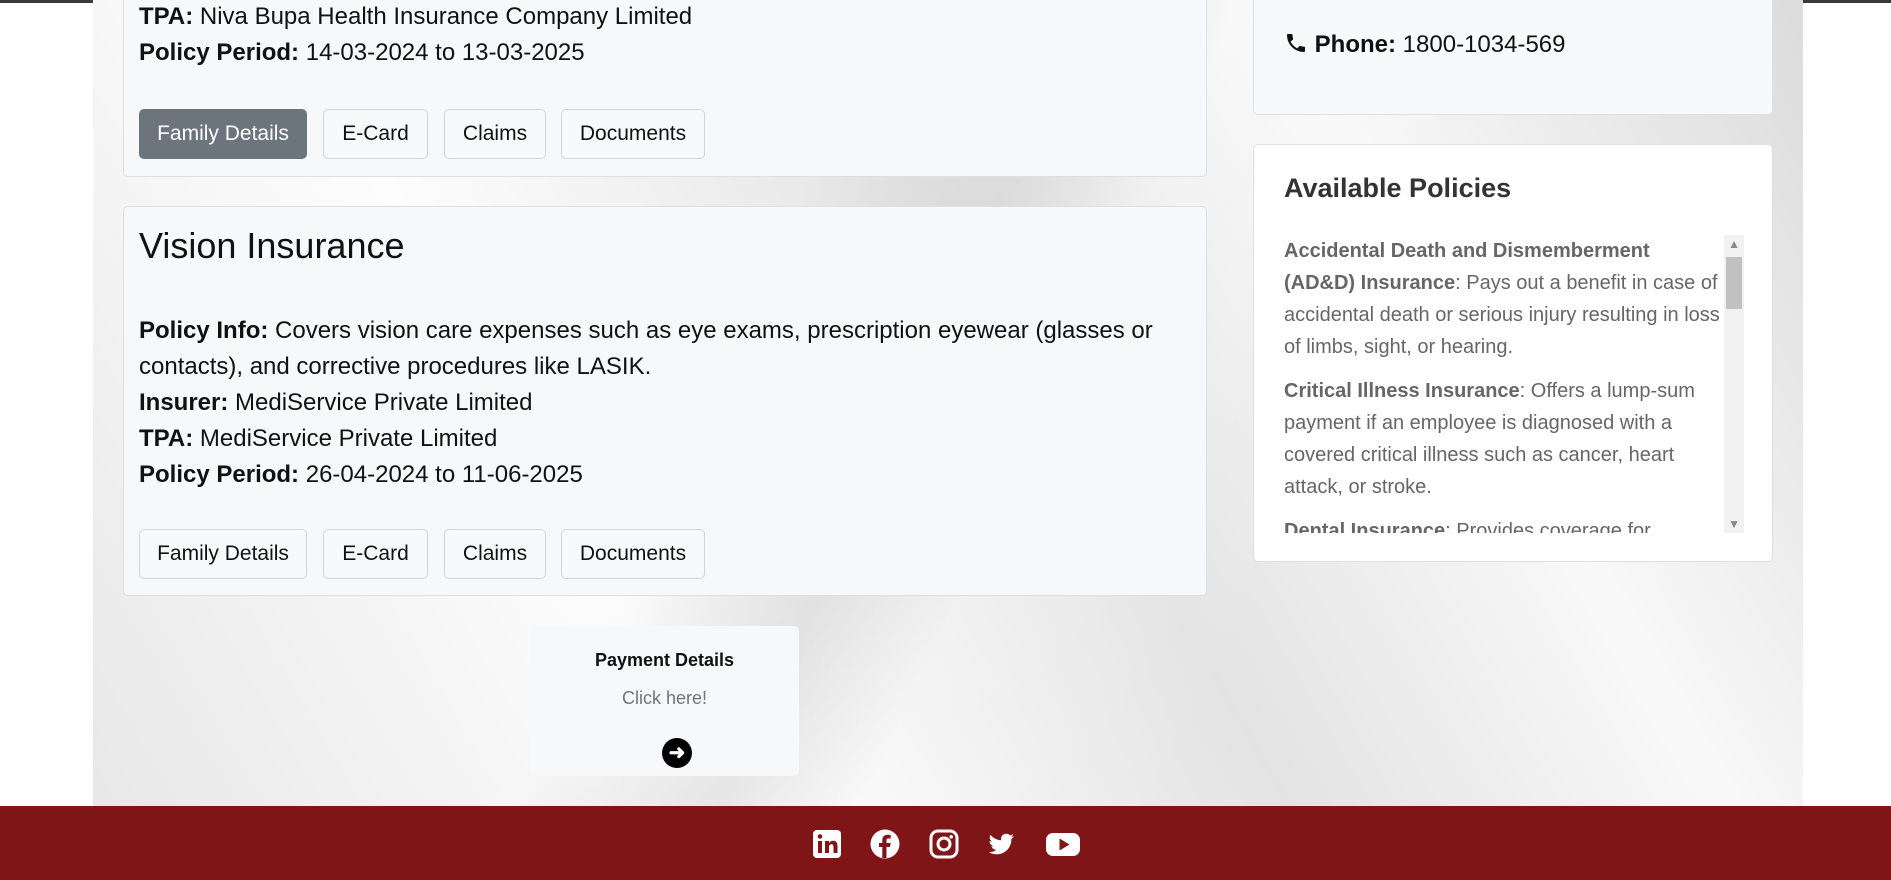 The width and height of the screenshot is (1891, 880). I want to click on payment-details-link: Click here!, so click(664, 698).